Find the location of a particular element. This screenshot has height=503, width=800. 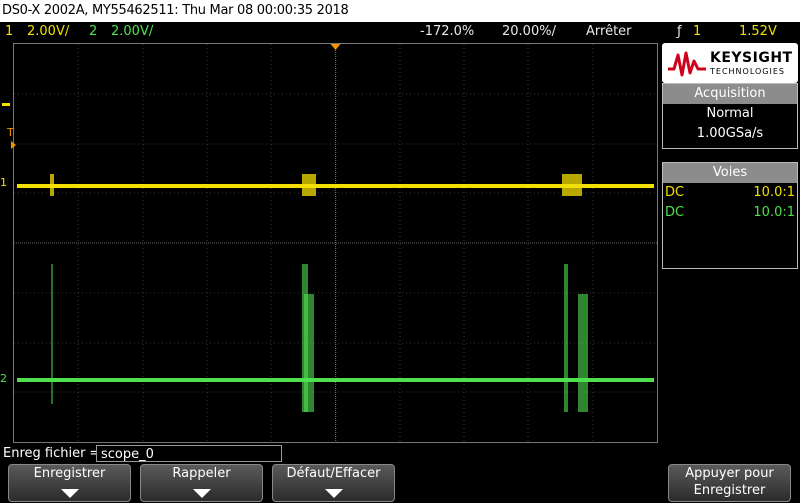

trigger-edge-icon: ƒ is located at coordinates (679, 31).